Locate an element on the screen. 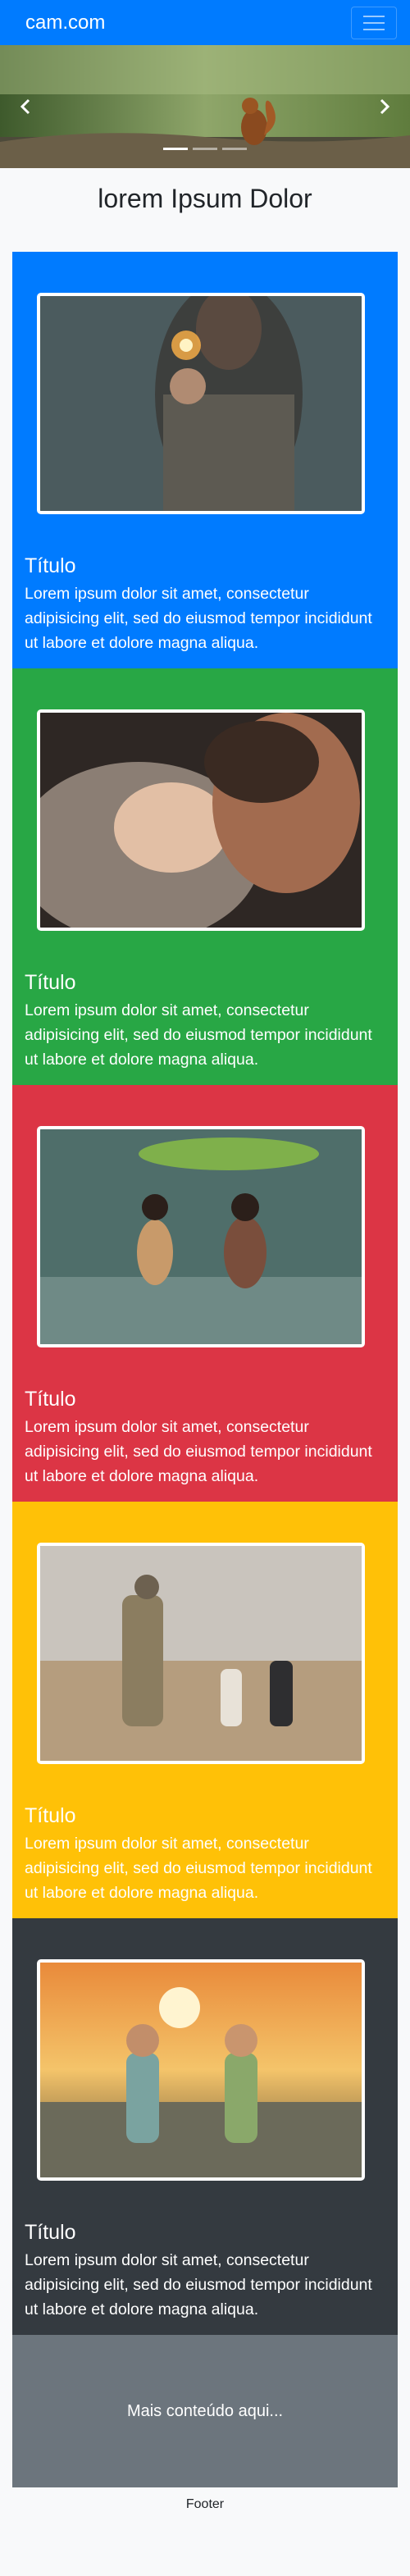 The image size is (410, 2576). brand-link: cam.com is located at coordinates (65, 22).